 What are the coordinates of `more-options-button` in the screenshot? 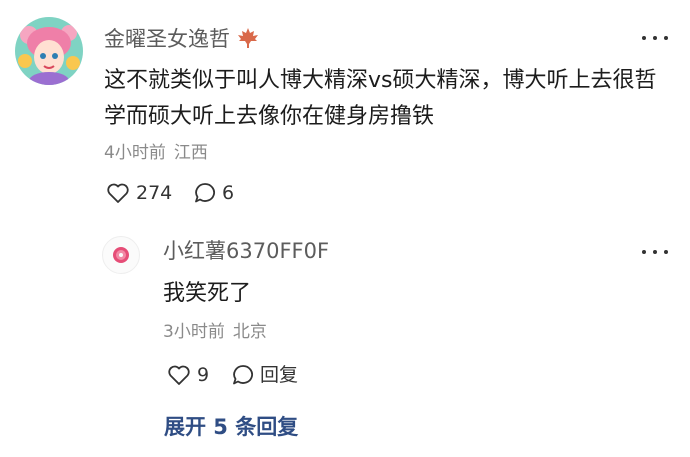 It's located at (655, 38).